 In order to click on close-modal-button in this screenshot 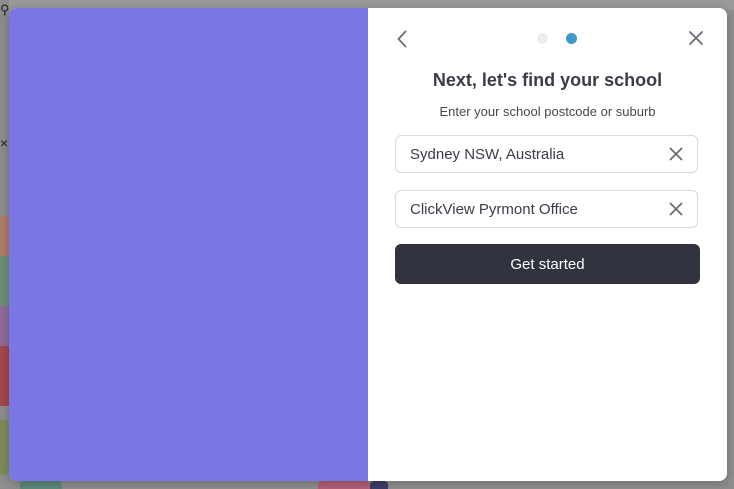, I will do `click(696, 38)`.